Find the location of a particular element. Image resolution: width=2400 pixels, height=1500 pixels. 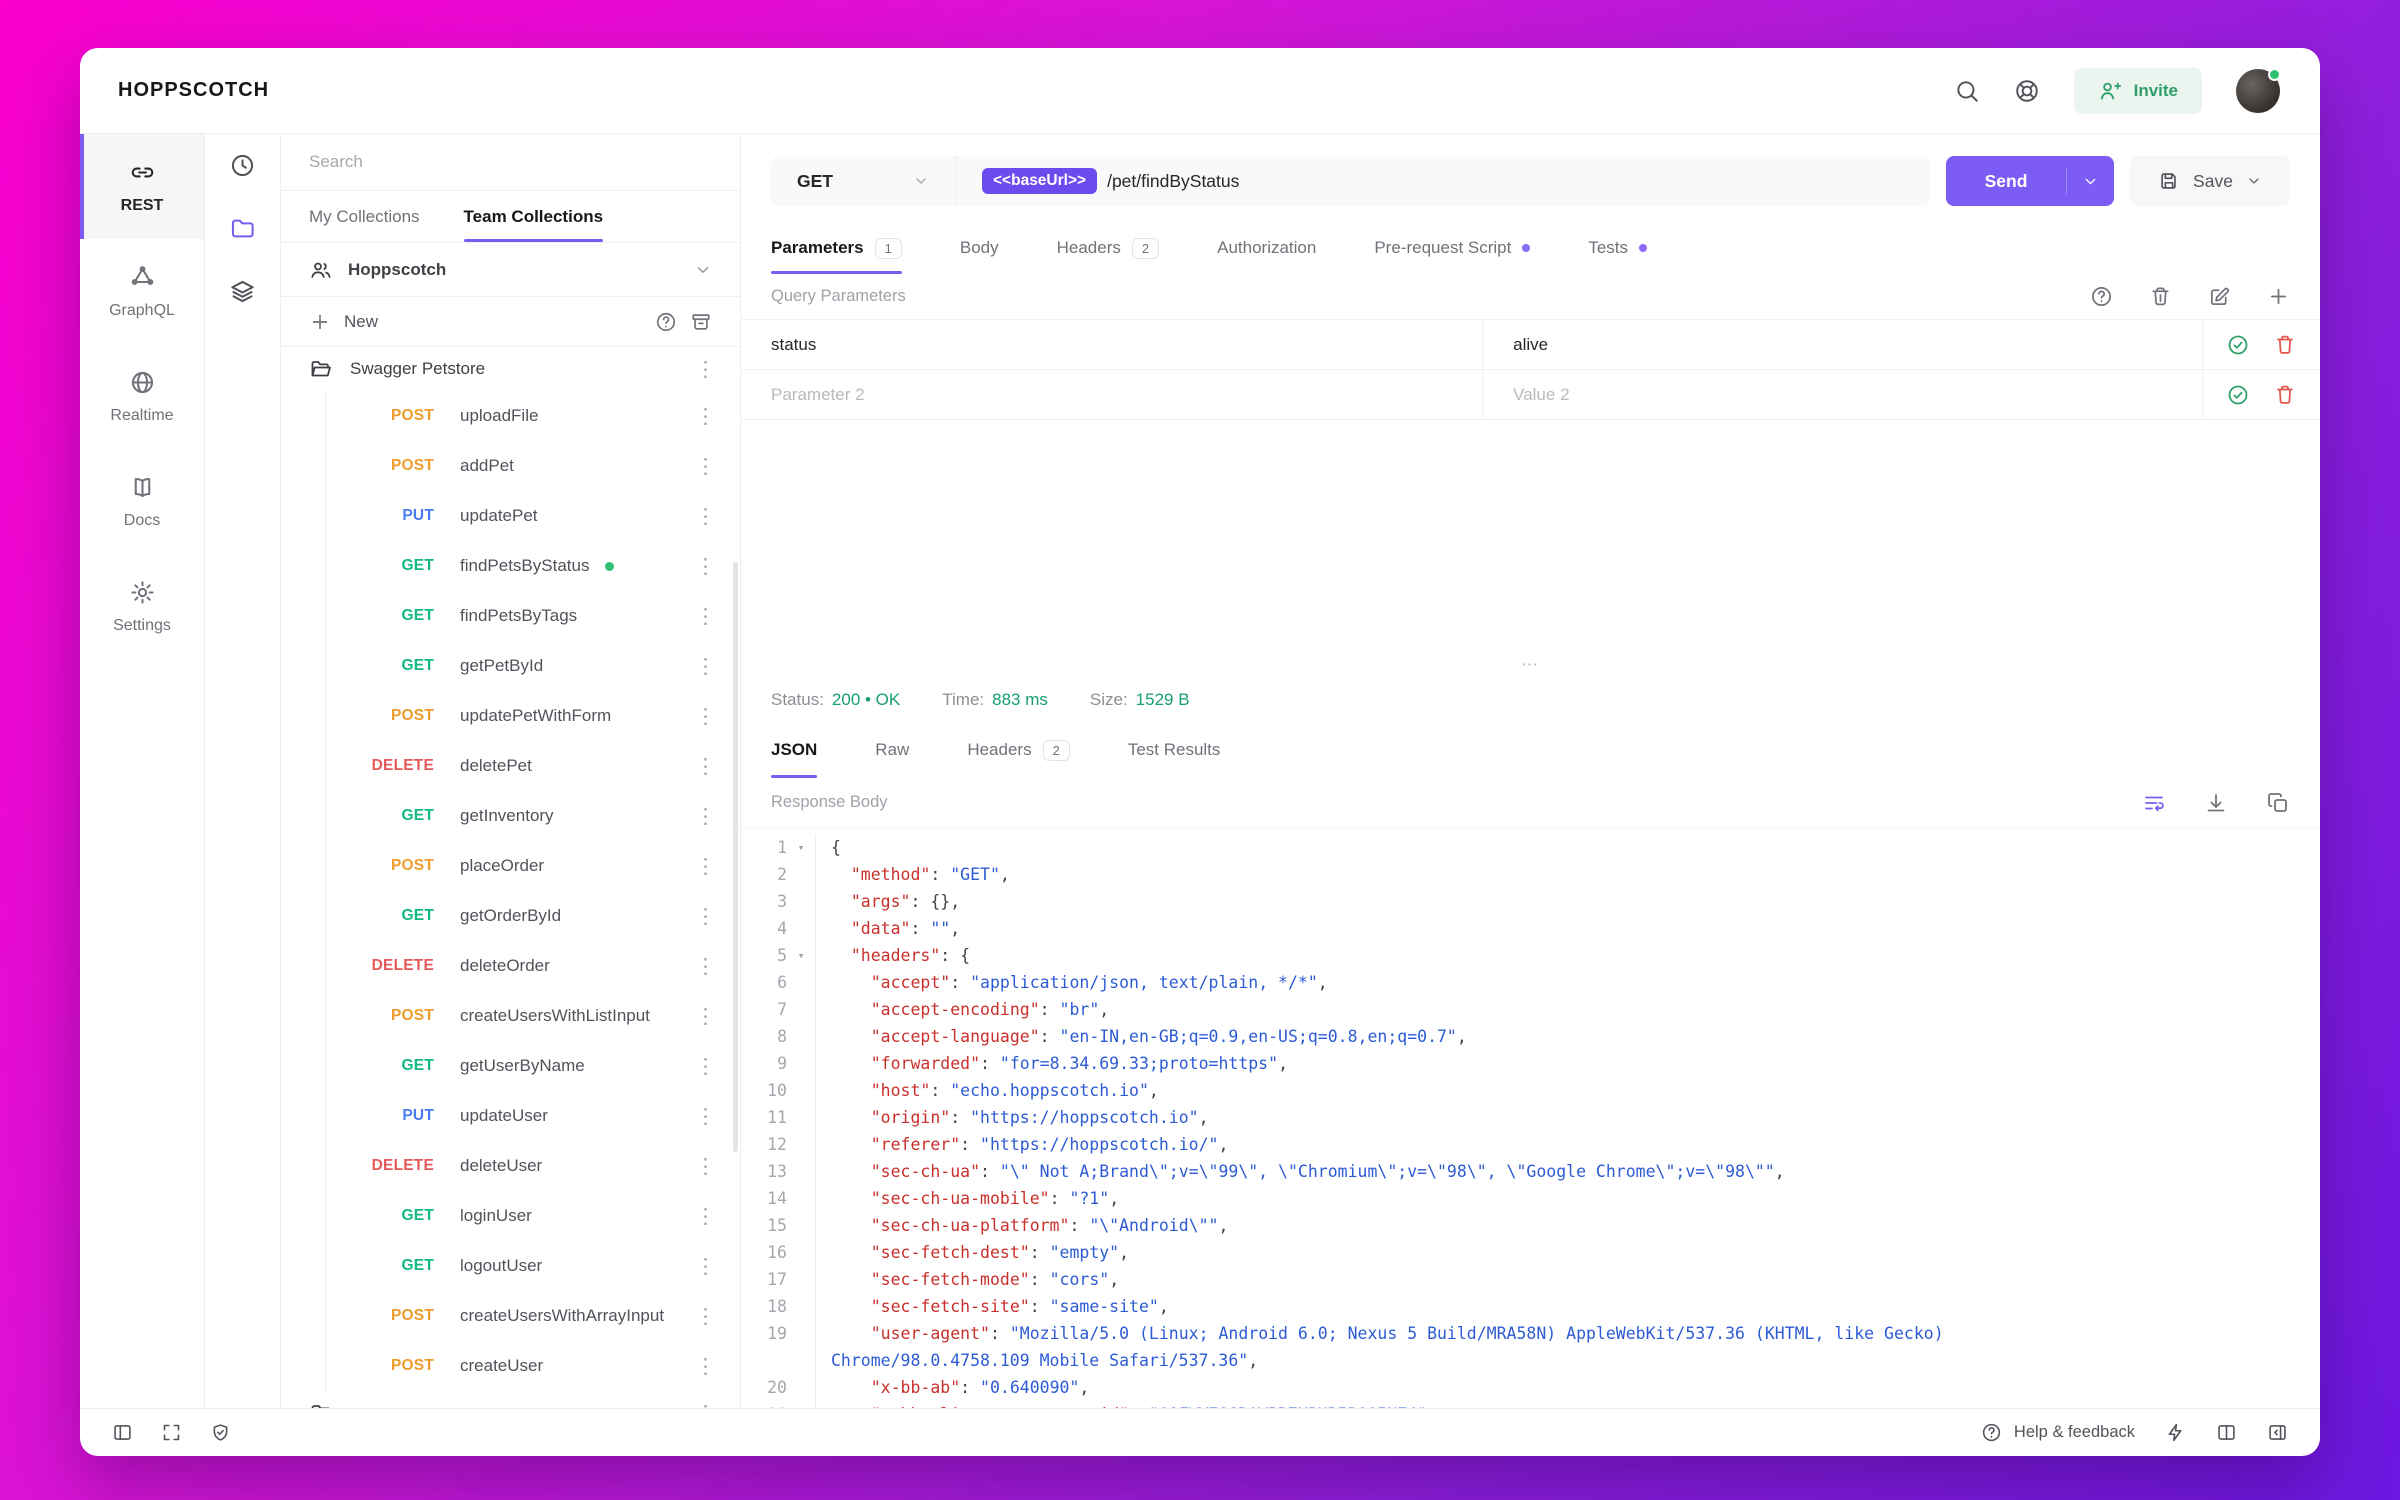

tab-raw: Raw is located at coordinates (892, 750).